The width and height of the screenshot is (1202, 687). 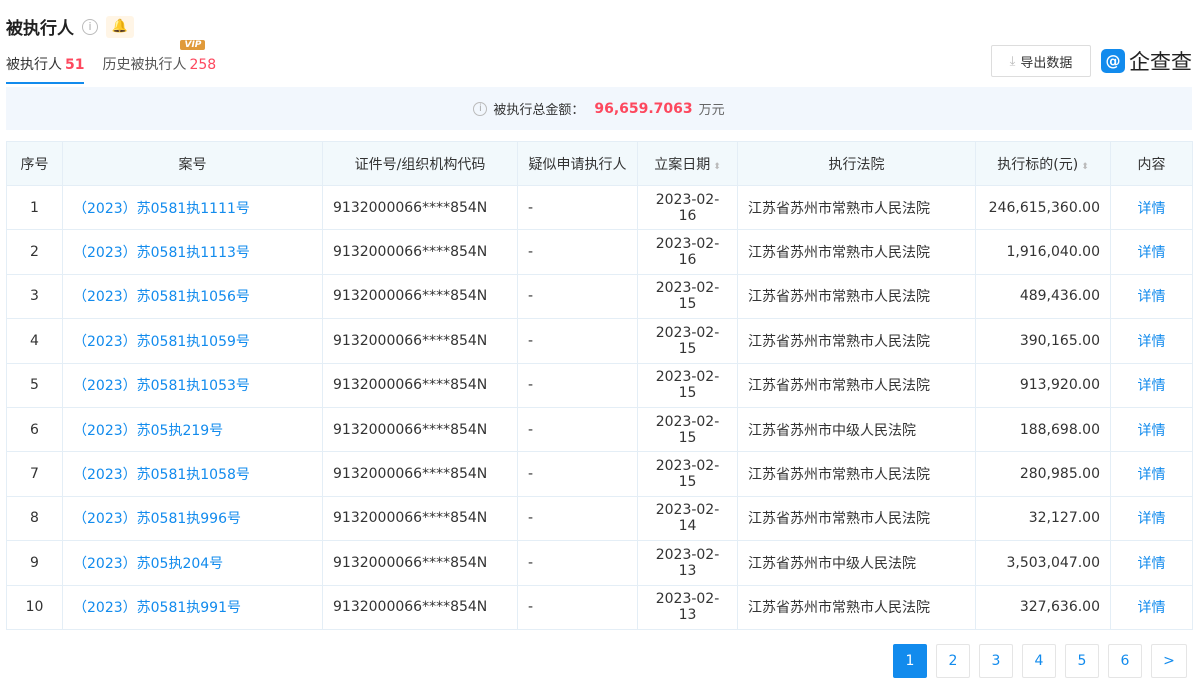 I want to click on tab-executed: 被执行人 51, so click(x=45, y=69).